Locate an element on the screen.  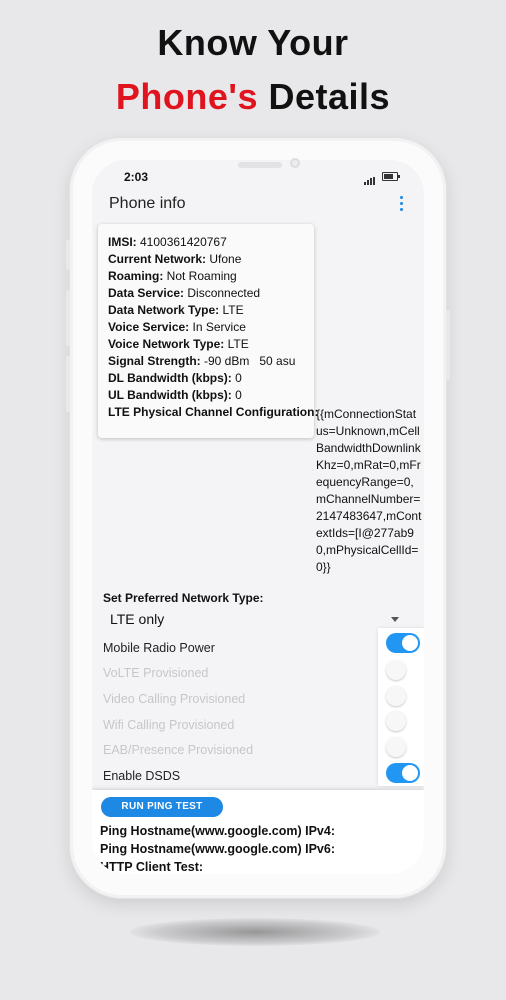
toggle-label-video-calling: Video Calling Provisioned is located at coordinates (174, 699).